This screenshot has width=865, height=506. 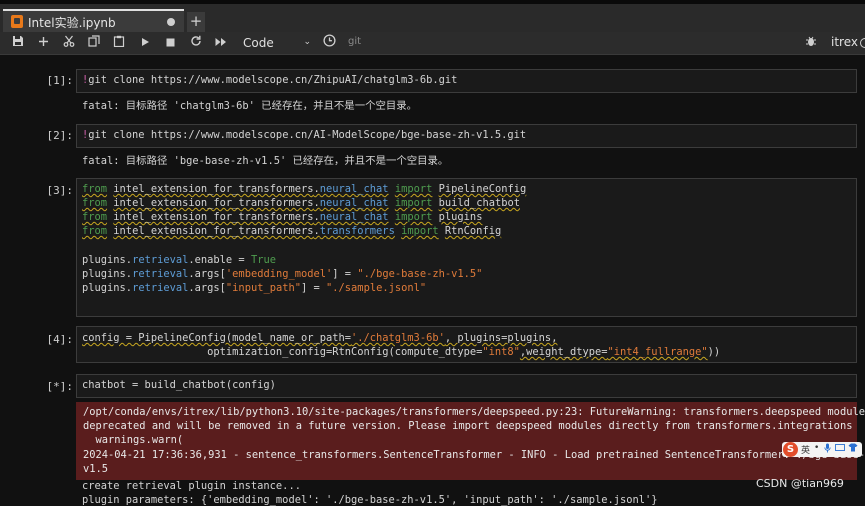 I want to click on run-button, so click(x=145, y=43).